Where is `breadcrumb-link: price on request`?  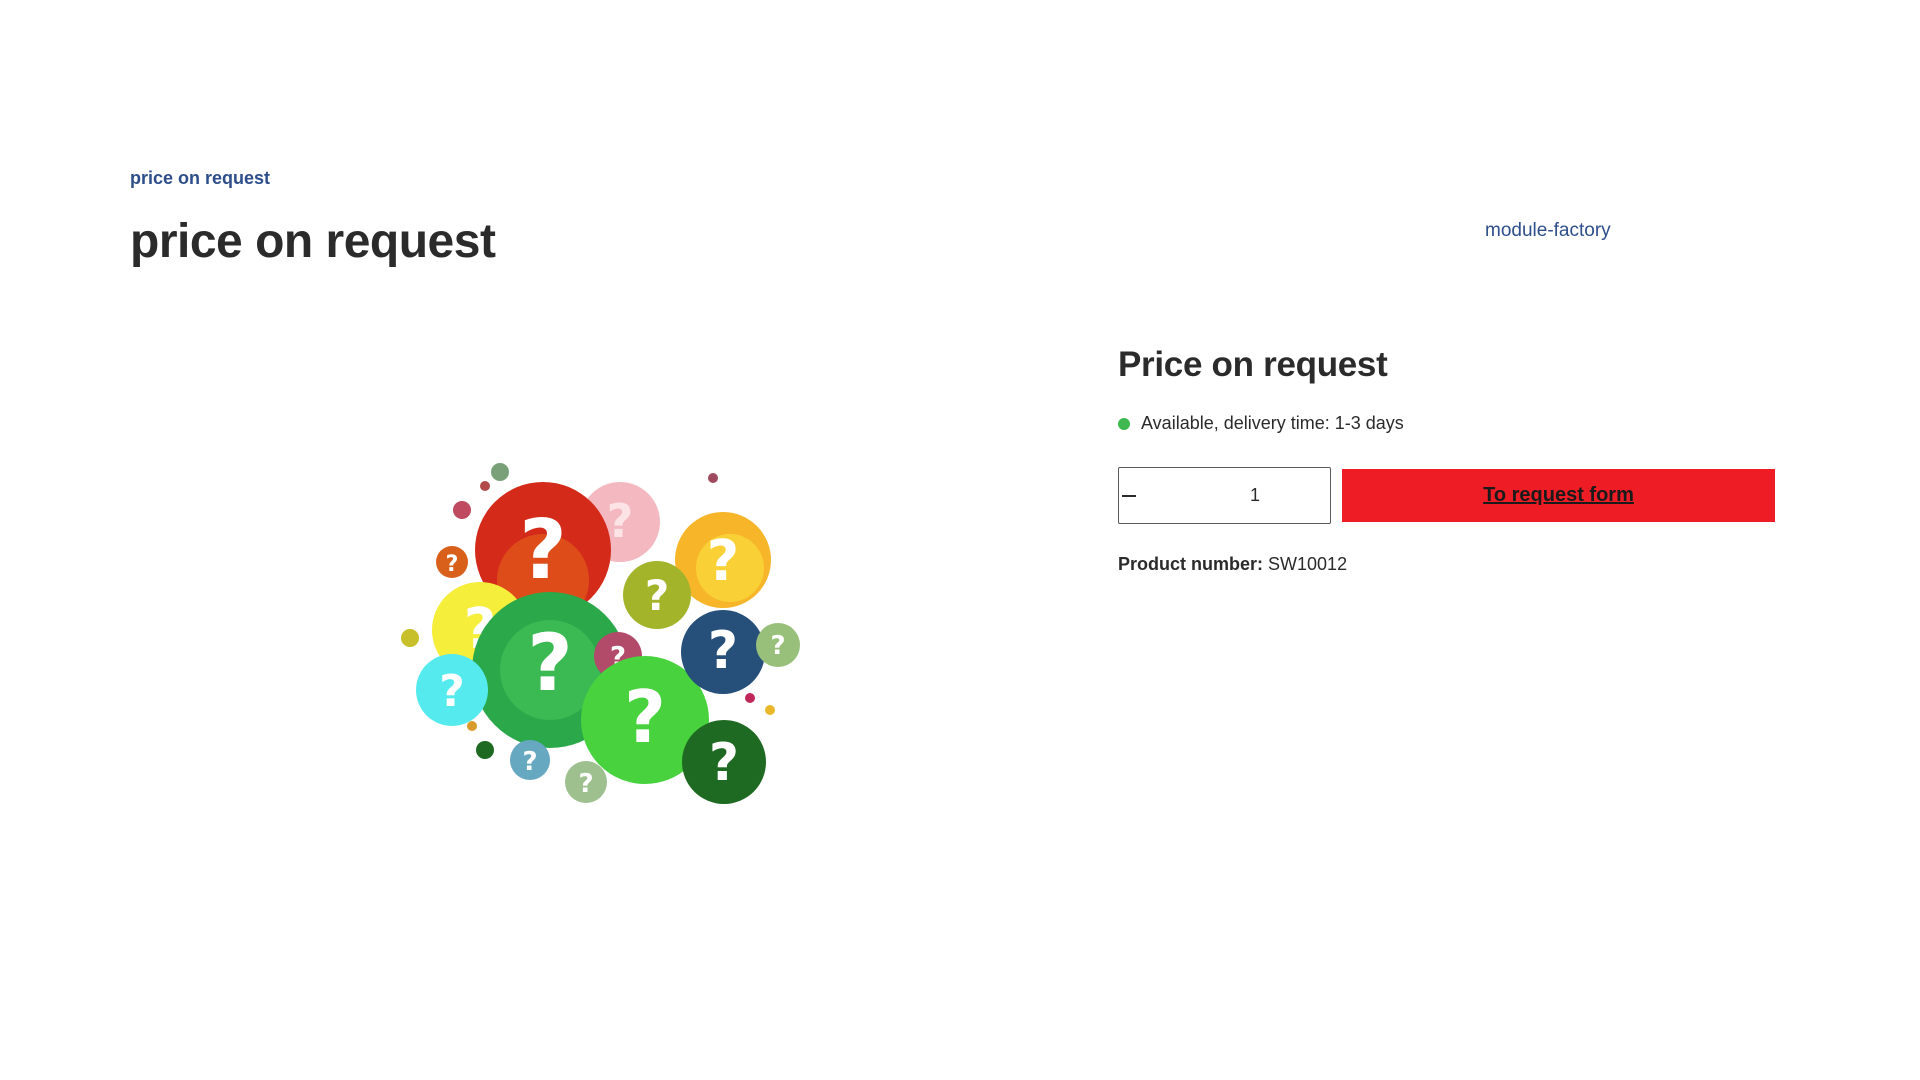 breadcrumb-link: price on request is located at coordinates (200, 178).